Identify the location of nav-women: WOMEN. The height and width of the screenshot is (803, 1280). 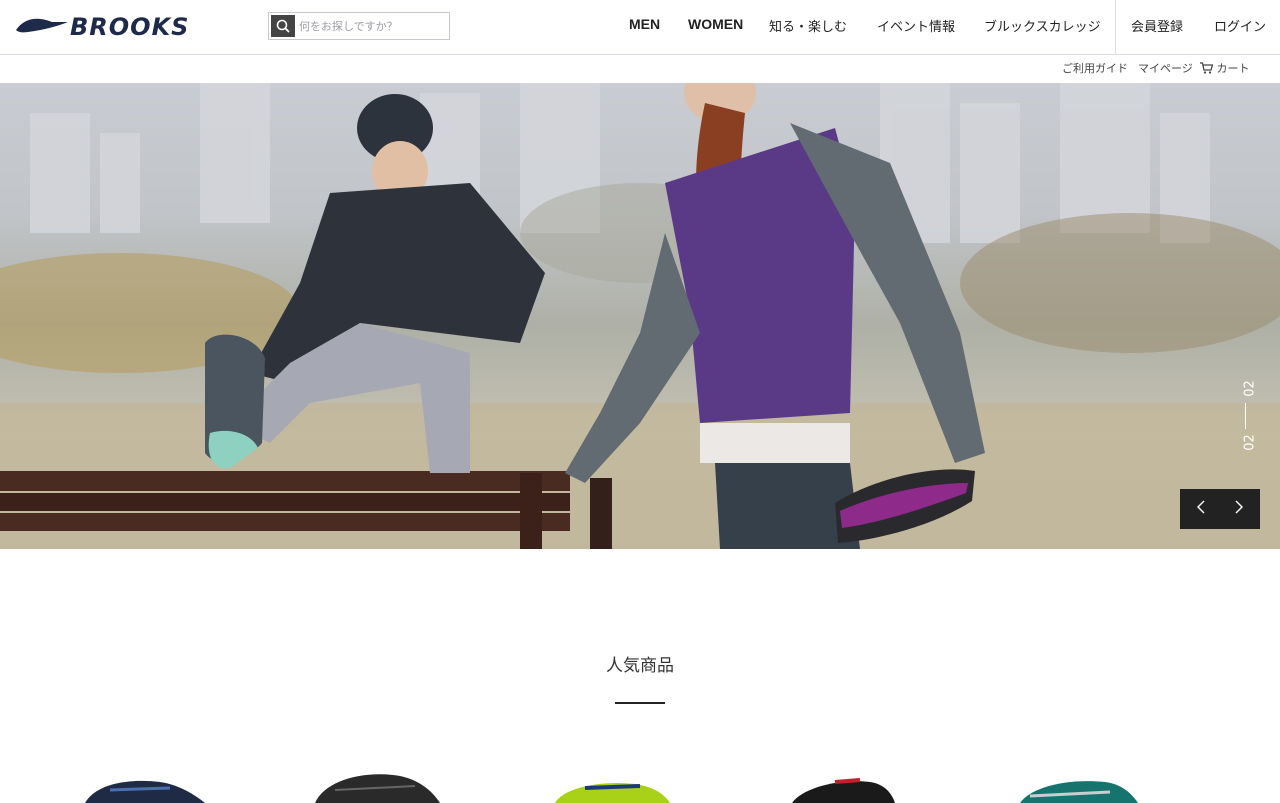
(715, 24).